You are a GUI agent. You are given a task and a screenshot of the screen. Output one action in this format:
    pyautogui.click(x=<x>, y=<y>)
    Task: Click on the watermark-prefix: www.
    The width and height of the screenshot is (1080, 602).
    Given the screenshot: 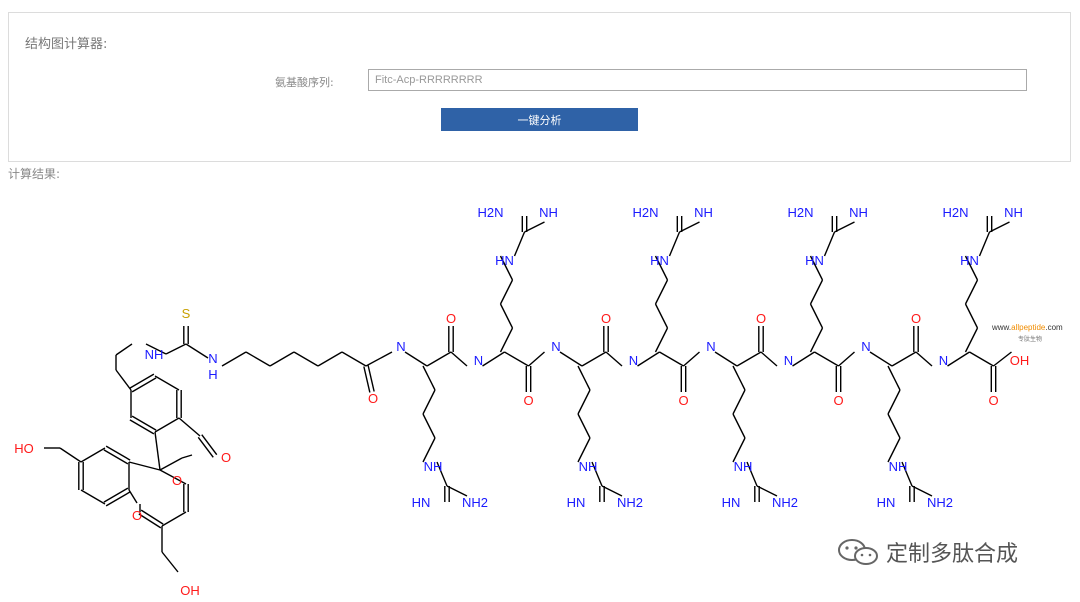 What is the action you would take?
    pyautogui.click(x=1002, y=327)
    